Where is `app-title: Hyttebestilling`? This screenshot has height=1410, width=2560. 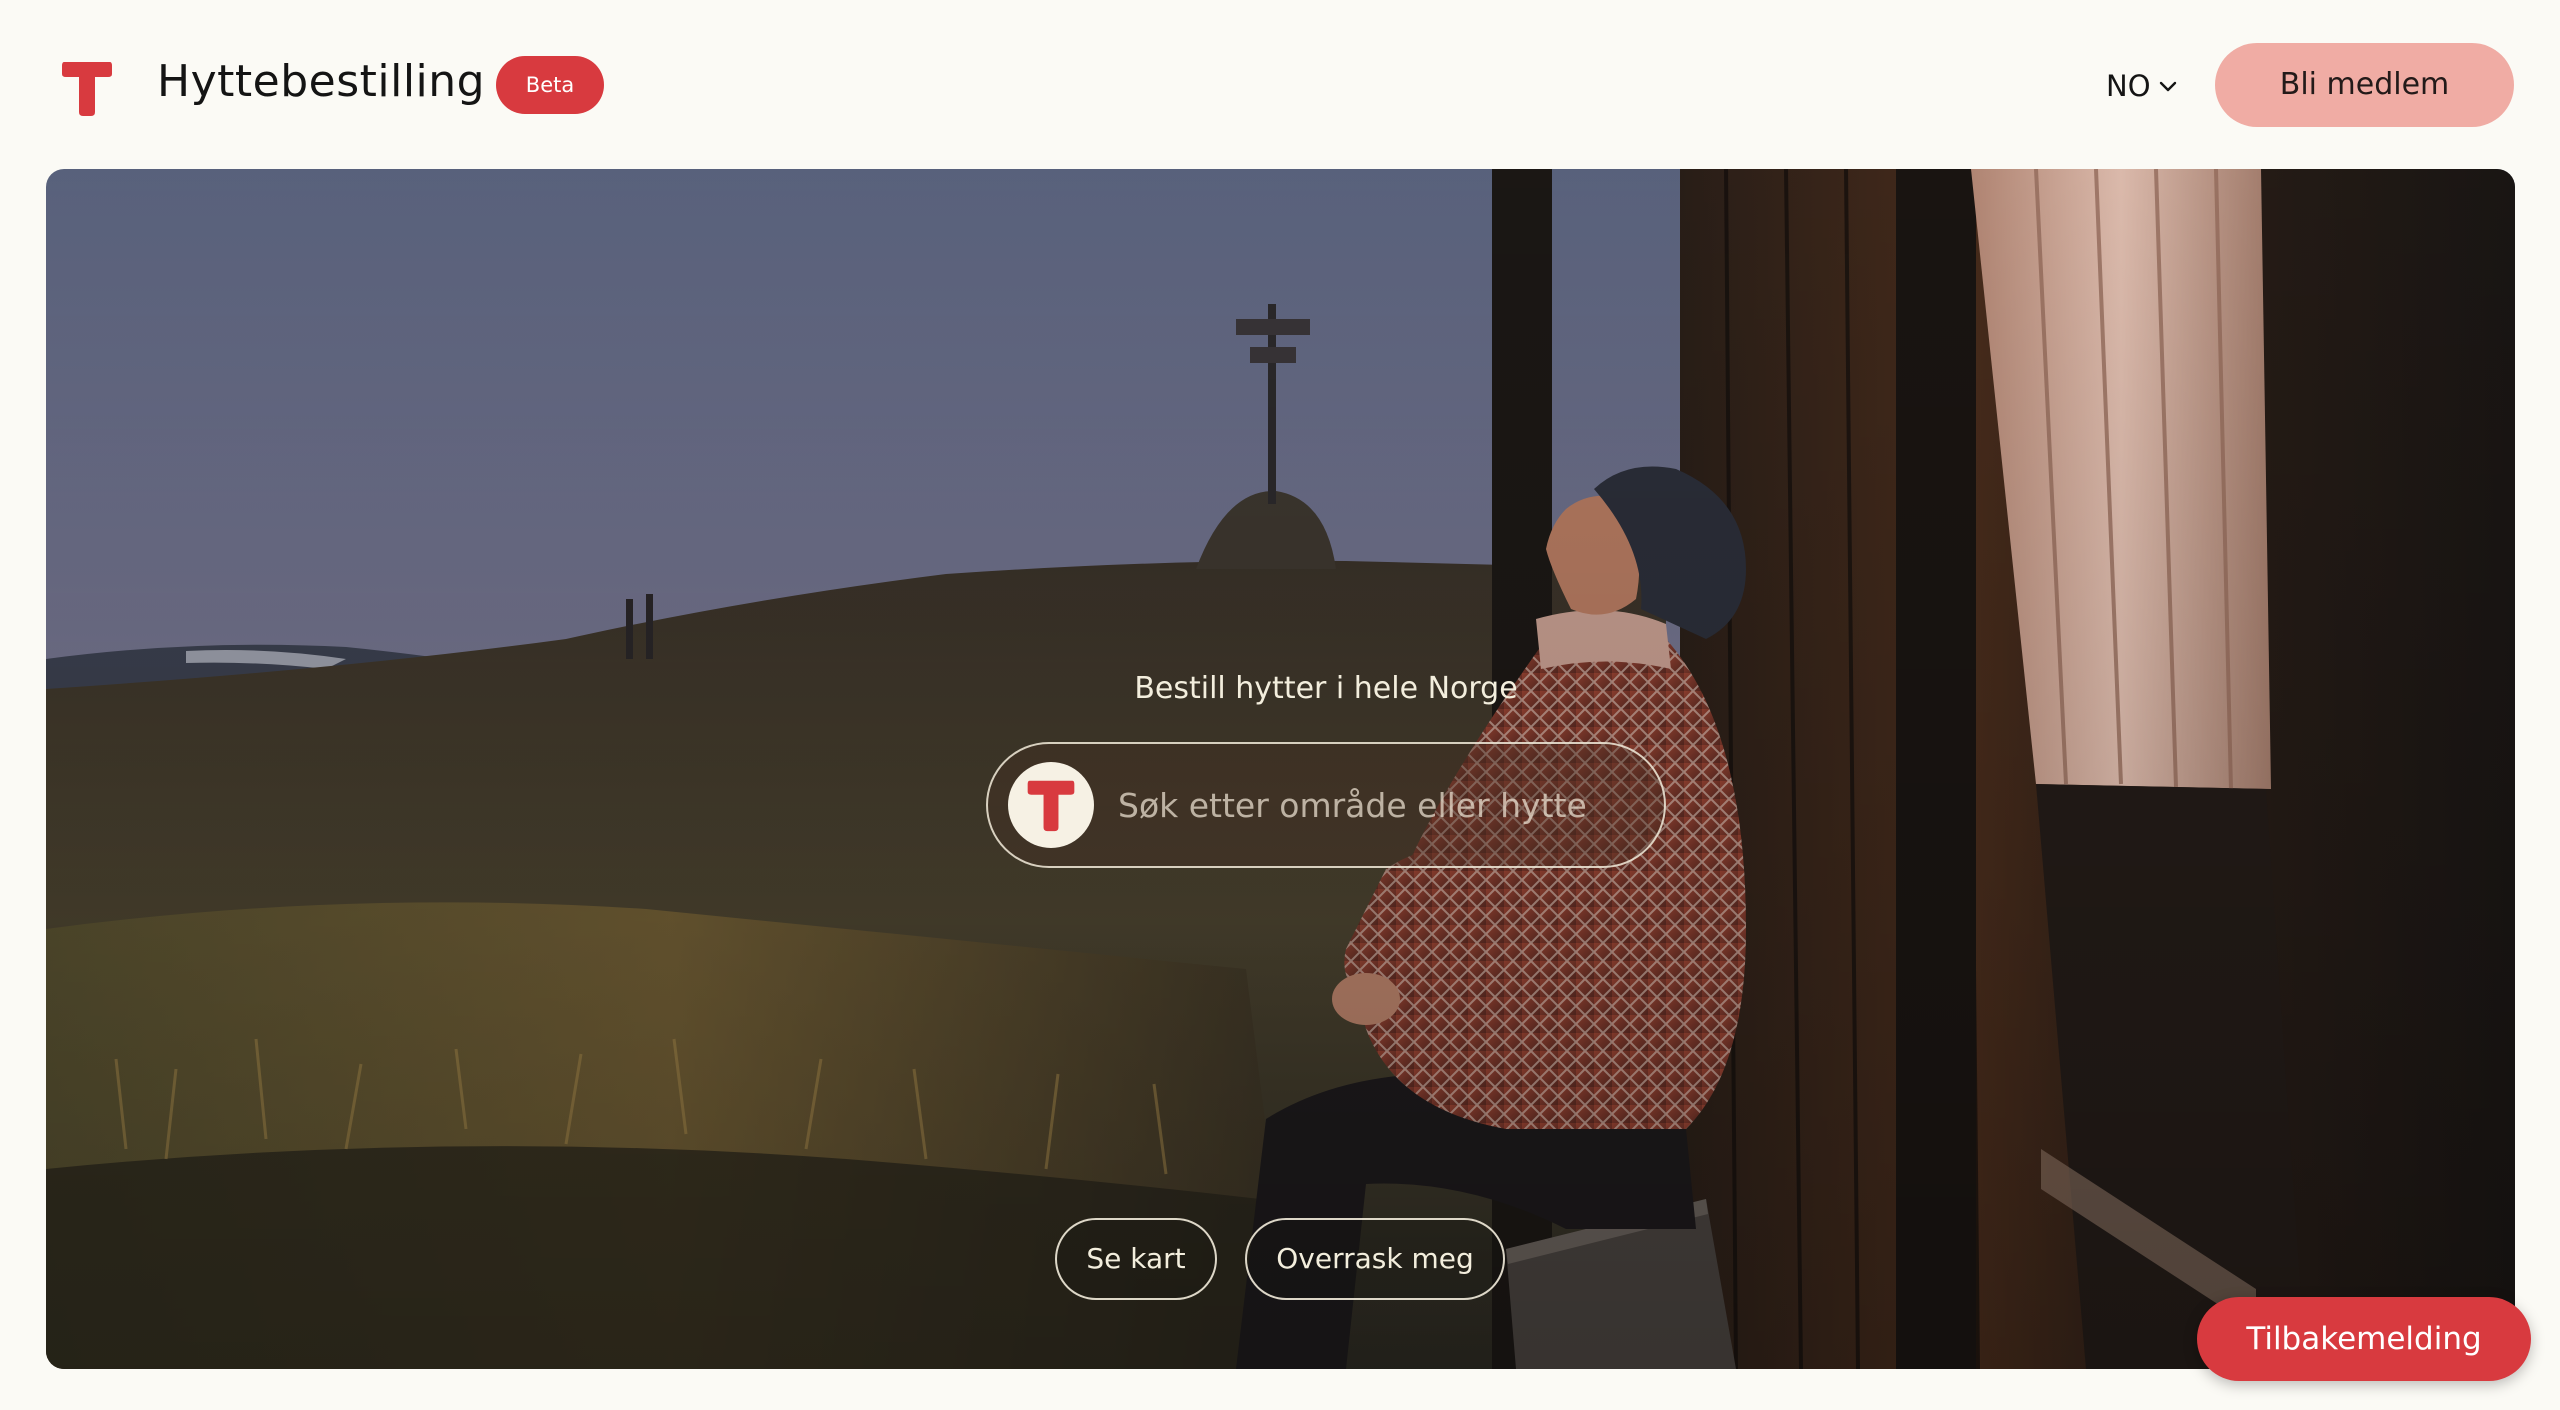
app-title: Hyttebestilling is located at coordinates (321, 82).